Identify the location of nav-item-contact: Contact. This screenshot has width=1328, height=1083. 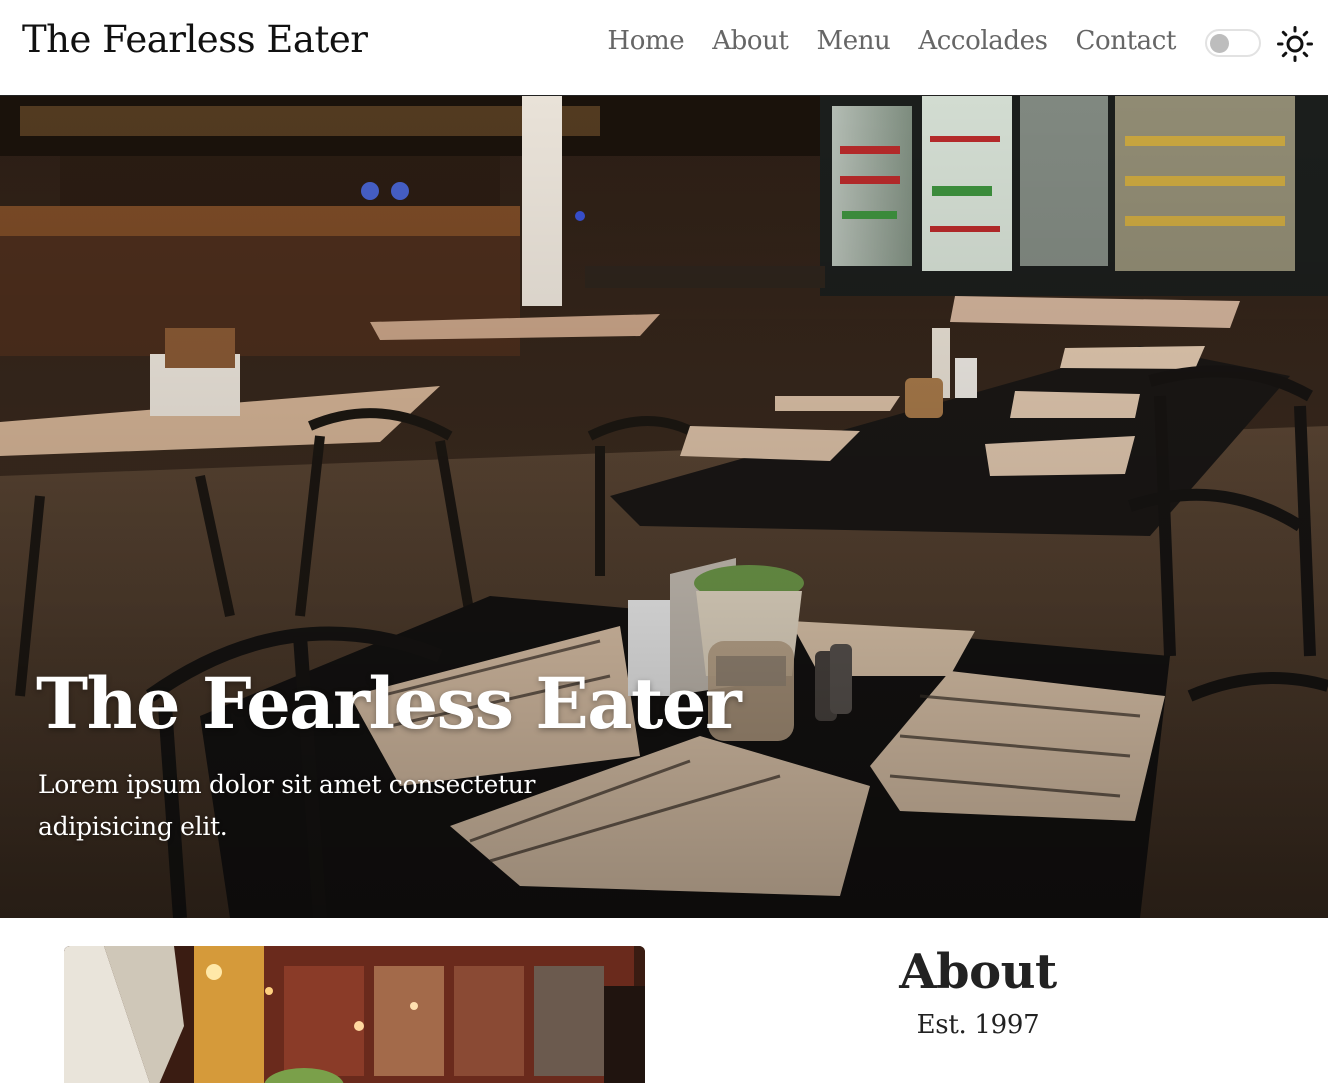
(1126, 41).